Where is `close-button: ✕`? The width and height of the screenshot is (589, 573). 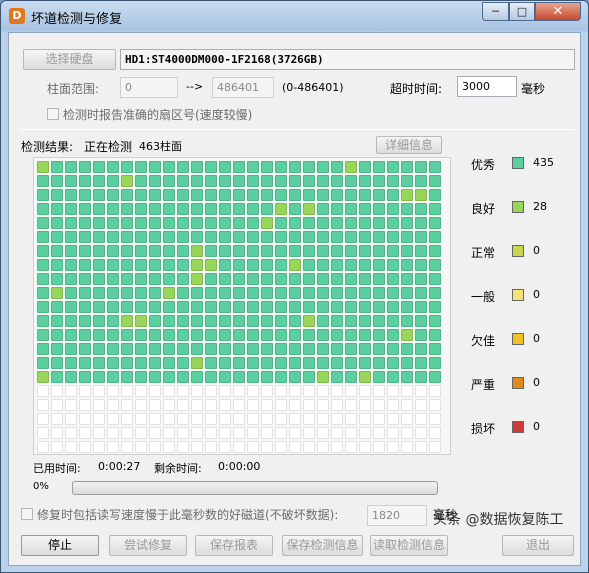 close-button: ✕ is located at coordinates (558, 11).